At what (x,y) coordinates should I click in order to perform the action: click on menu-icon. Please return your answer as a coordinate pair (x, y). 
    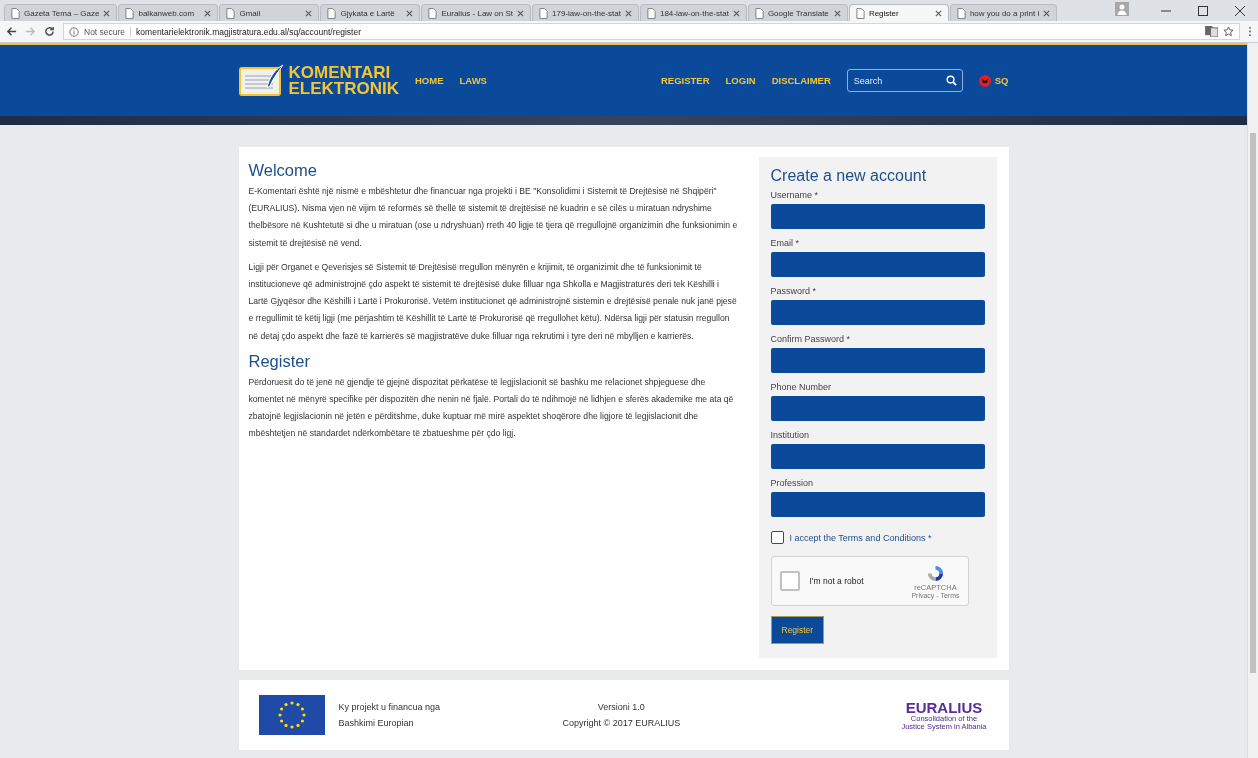
    Looking at the image, I should click on (1250, 31).